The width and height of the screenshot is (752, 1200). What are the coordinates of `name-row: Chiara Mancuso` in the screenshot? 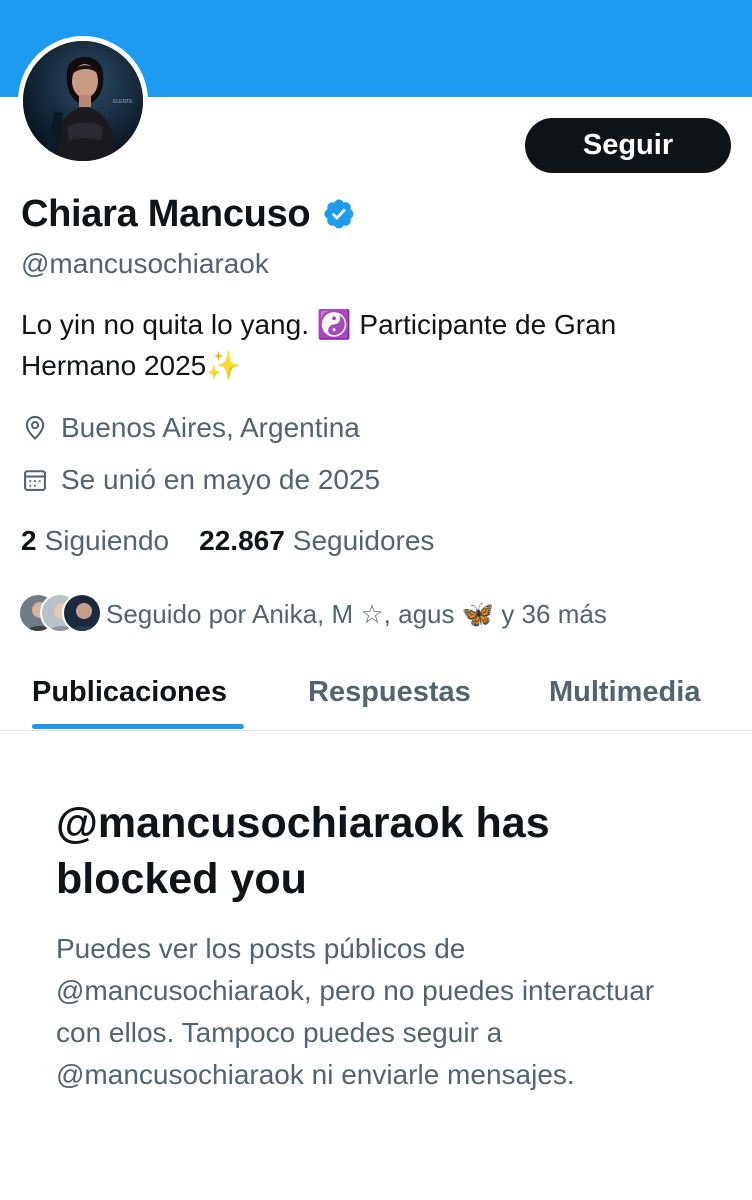 It's located at (188, 214).